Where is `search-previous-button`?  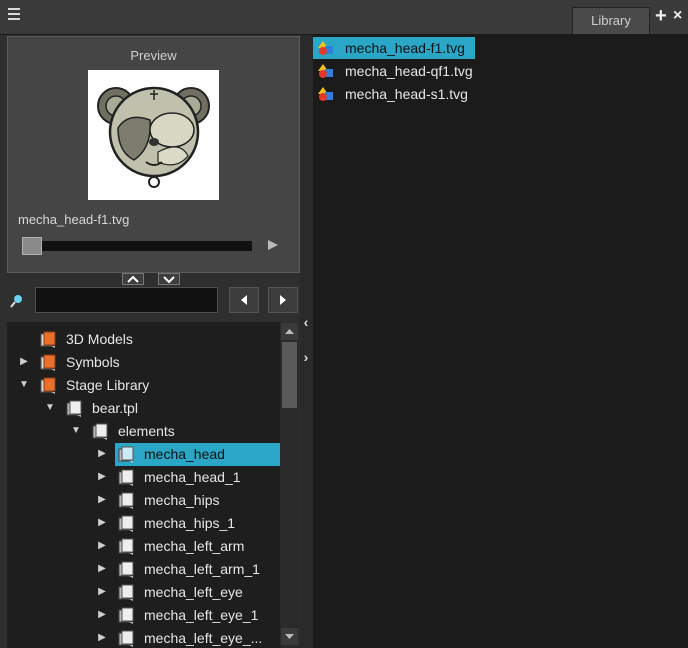 search-previous-button is located at coordinates (244, 300).